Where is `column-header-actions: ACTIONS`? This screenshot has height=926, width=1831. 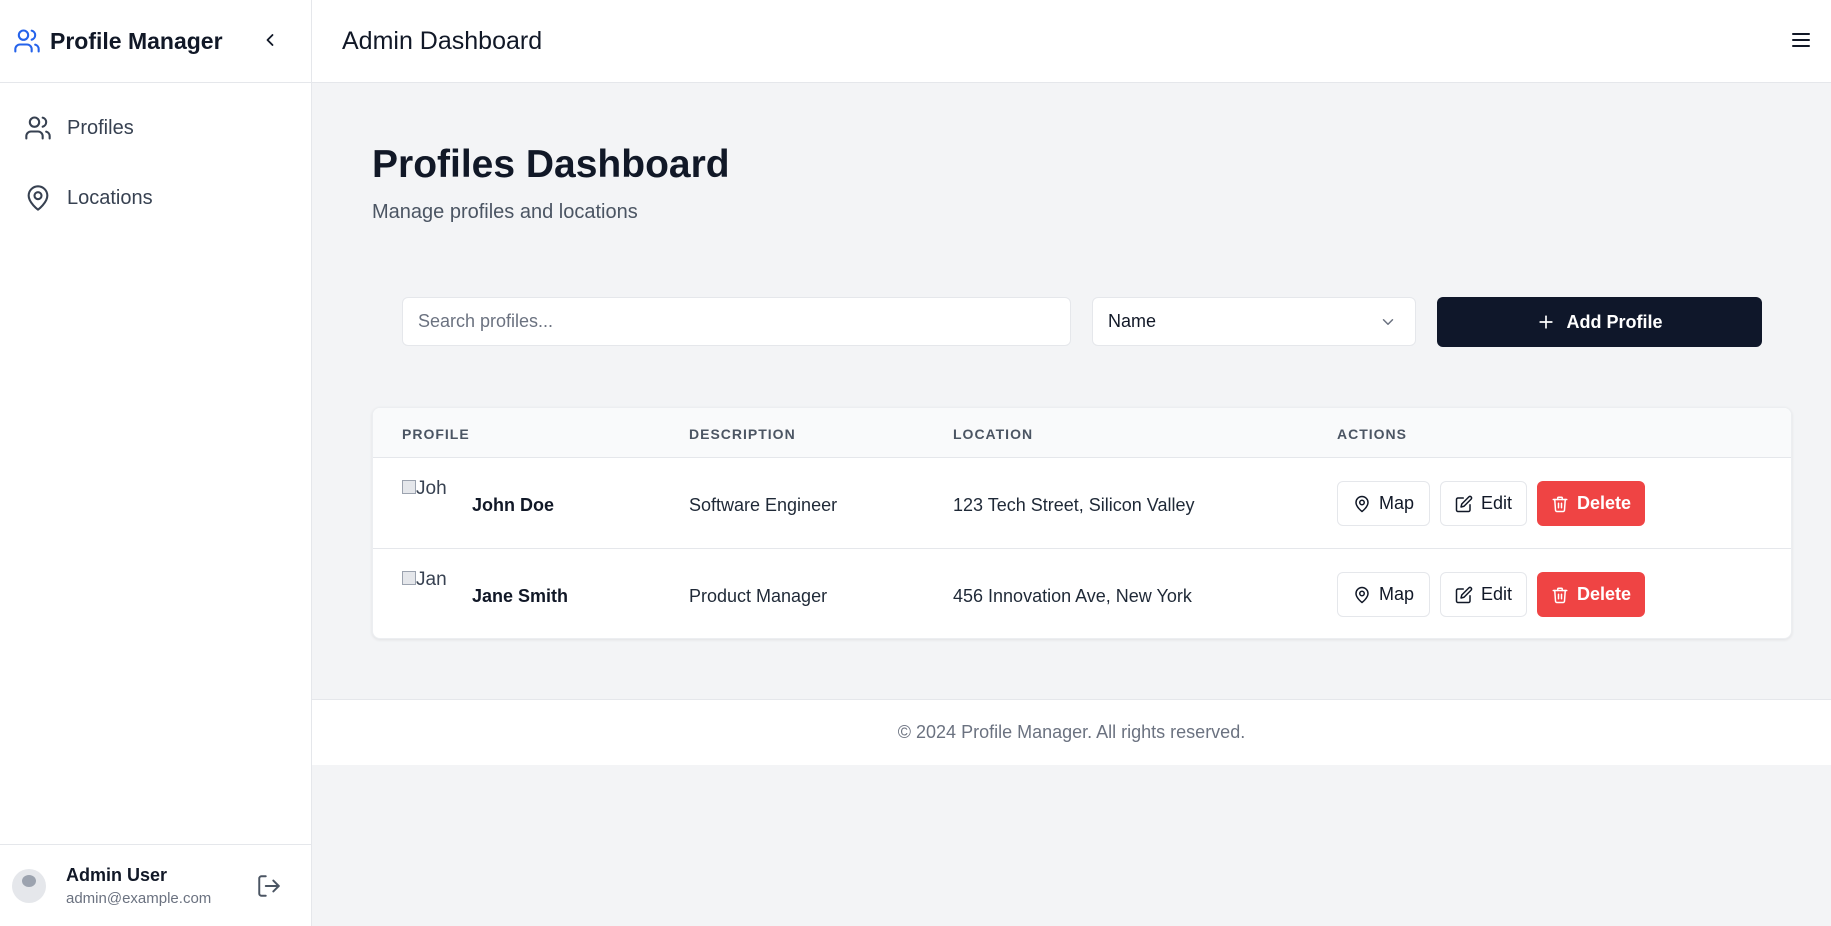 column-header-actions: ACTIONS is located at coordinates (1372, 434).